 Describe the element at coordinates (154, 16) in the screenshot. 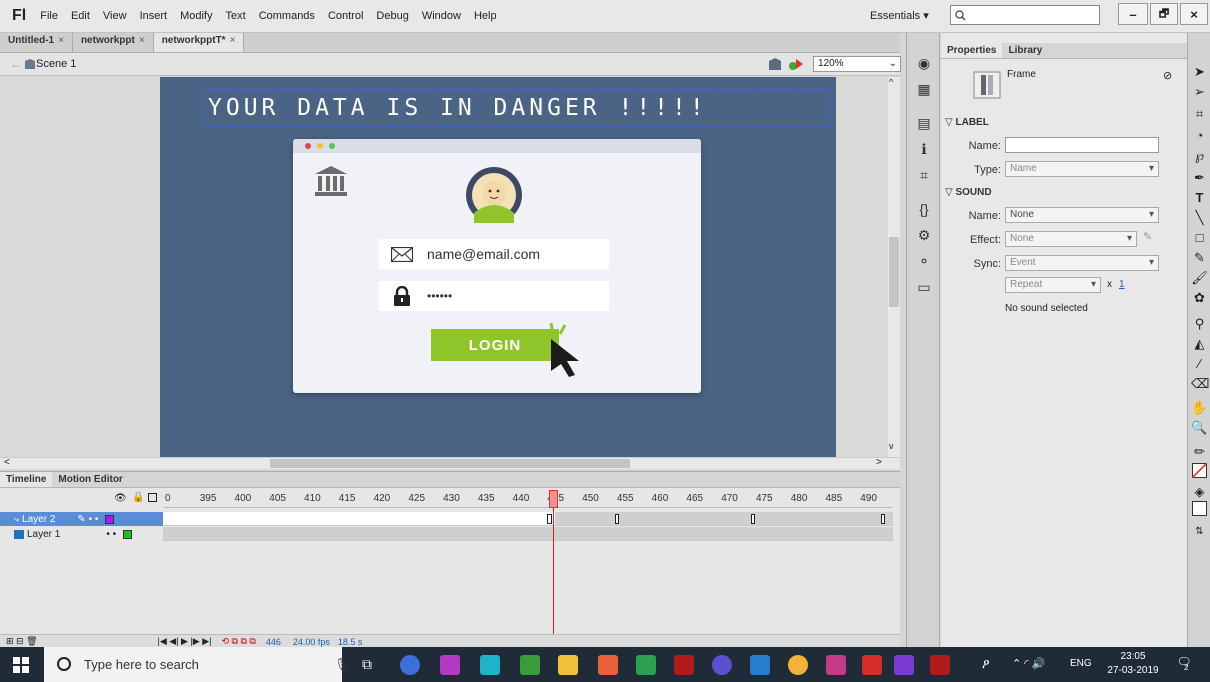

I see `menu-insert: Insert` at that location.